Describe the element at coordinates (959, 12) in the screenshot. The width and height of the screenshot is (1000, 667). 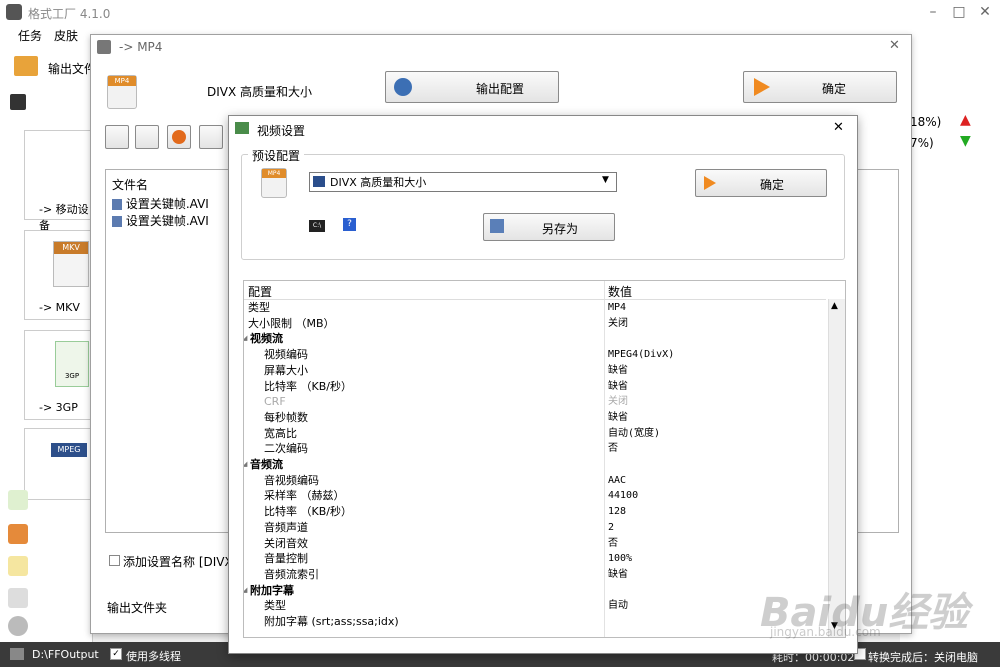
I see `maximize-icon: □` at that location.